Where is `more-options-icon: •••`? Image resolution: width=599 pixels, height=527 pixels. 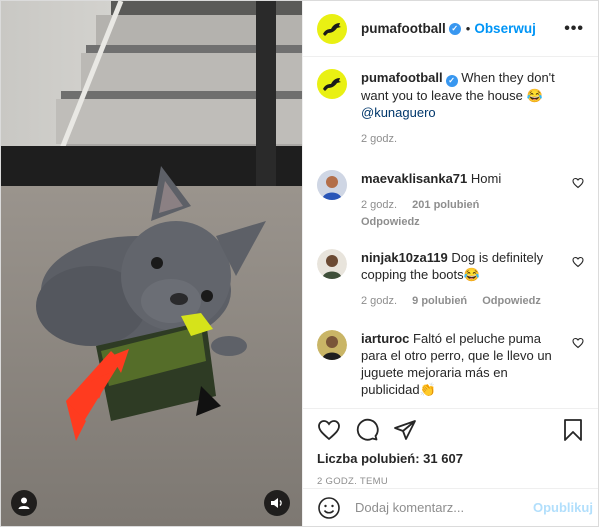 more-options-icon: ••• is located at coordinates (574, 29).